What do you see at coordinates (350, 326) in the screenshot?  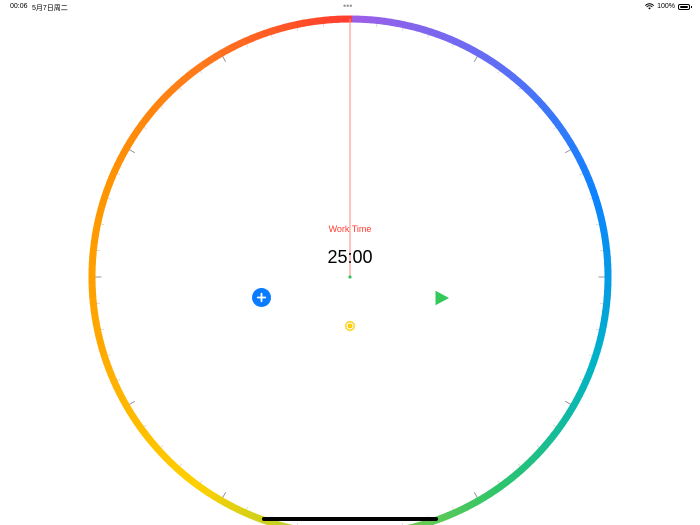 I see `mode-toggle-button` at bounding box center [350, 326].